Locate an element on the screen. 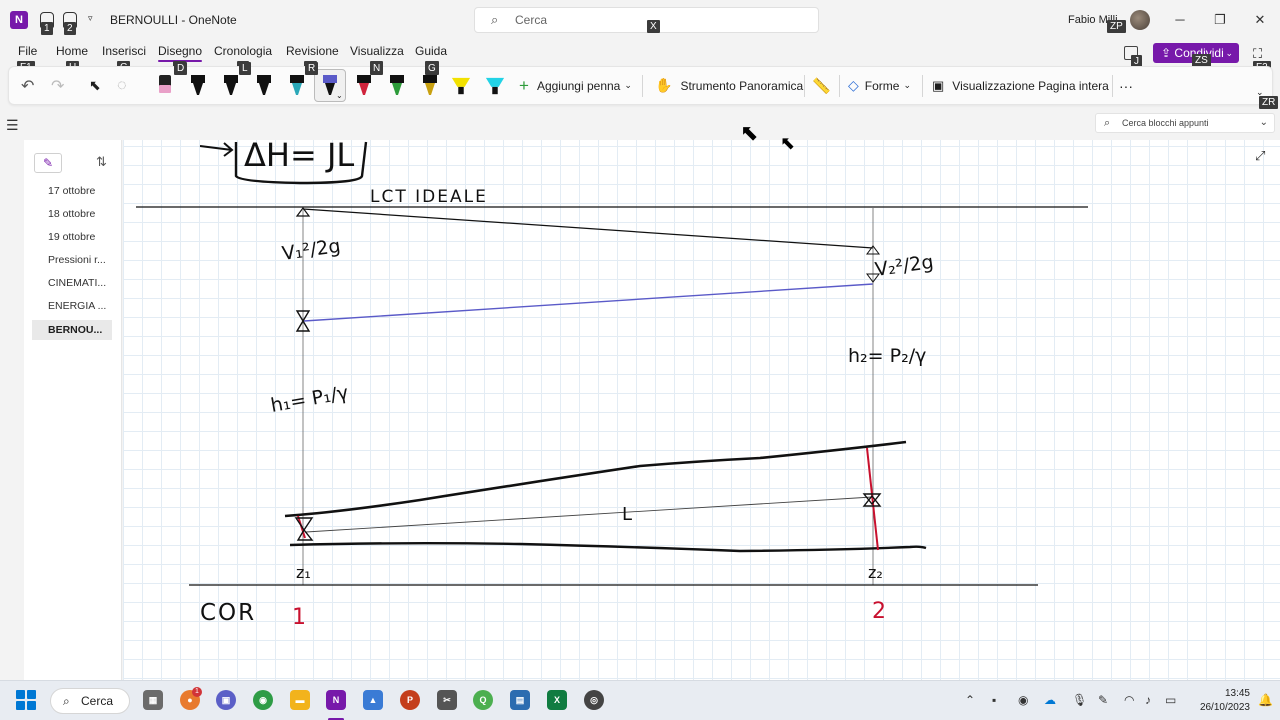 This screenshot has width=1280, height=720. photos-icon: ▲ is located at coordinates (373, 700).